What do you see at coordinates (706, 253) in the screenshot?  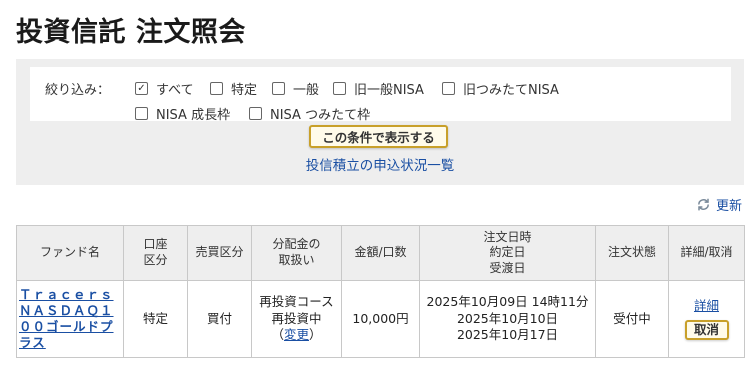 I see `header-action: 詳細/取消` at bounding box center [706, 253].